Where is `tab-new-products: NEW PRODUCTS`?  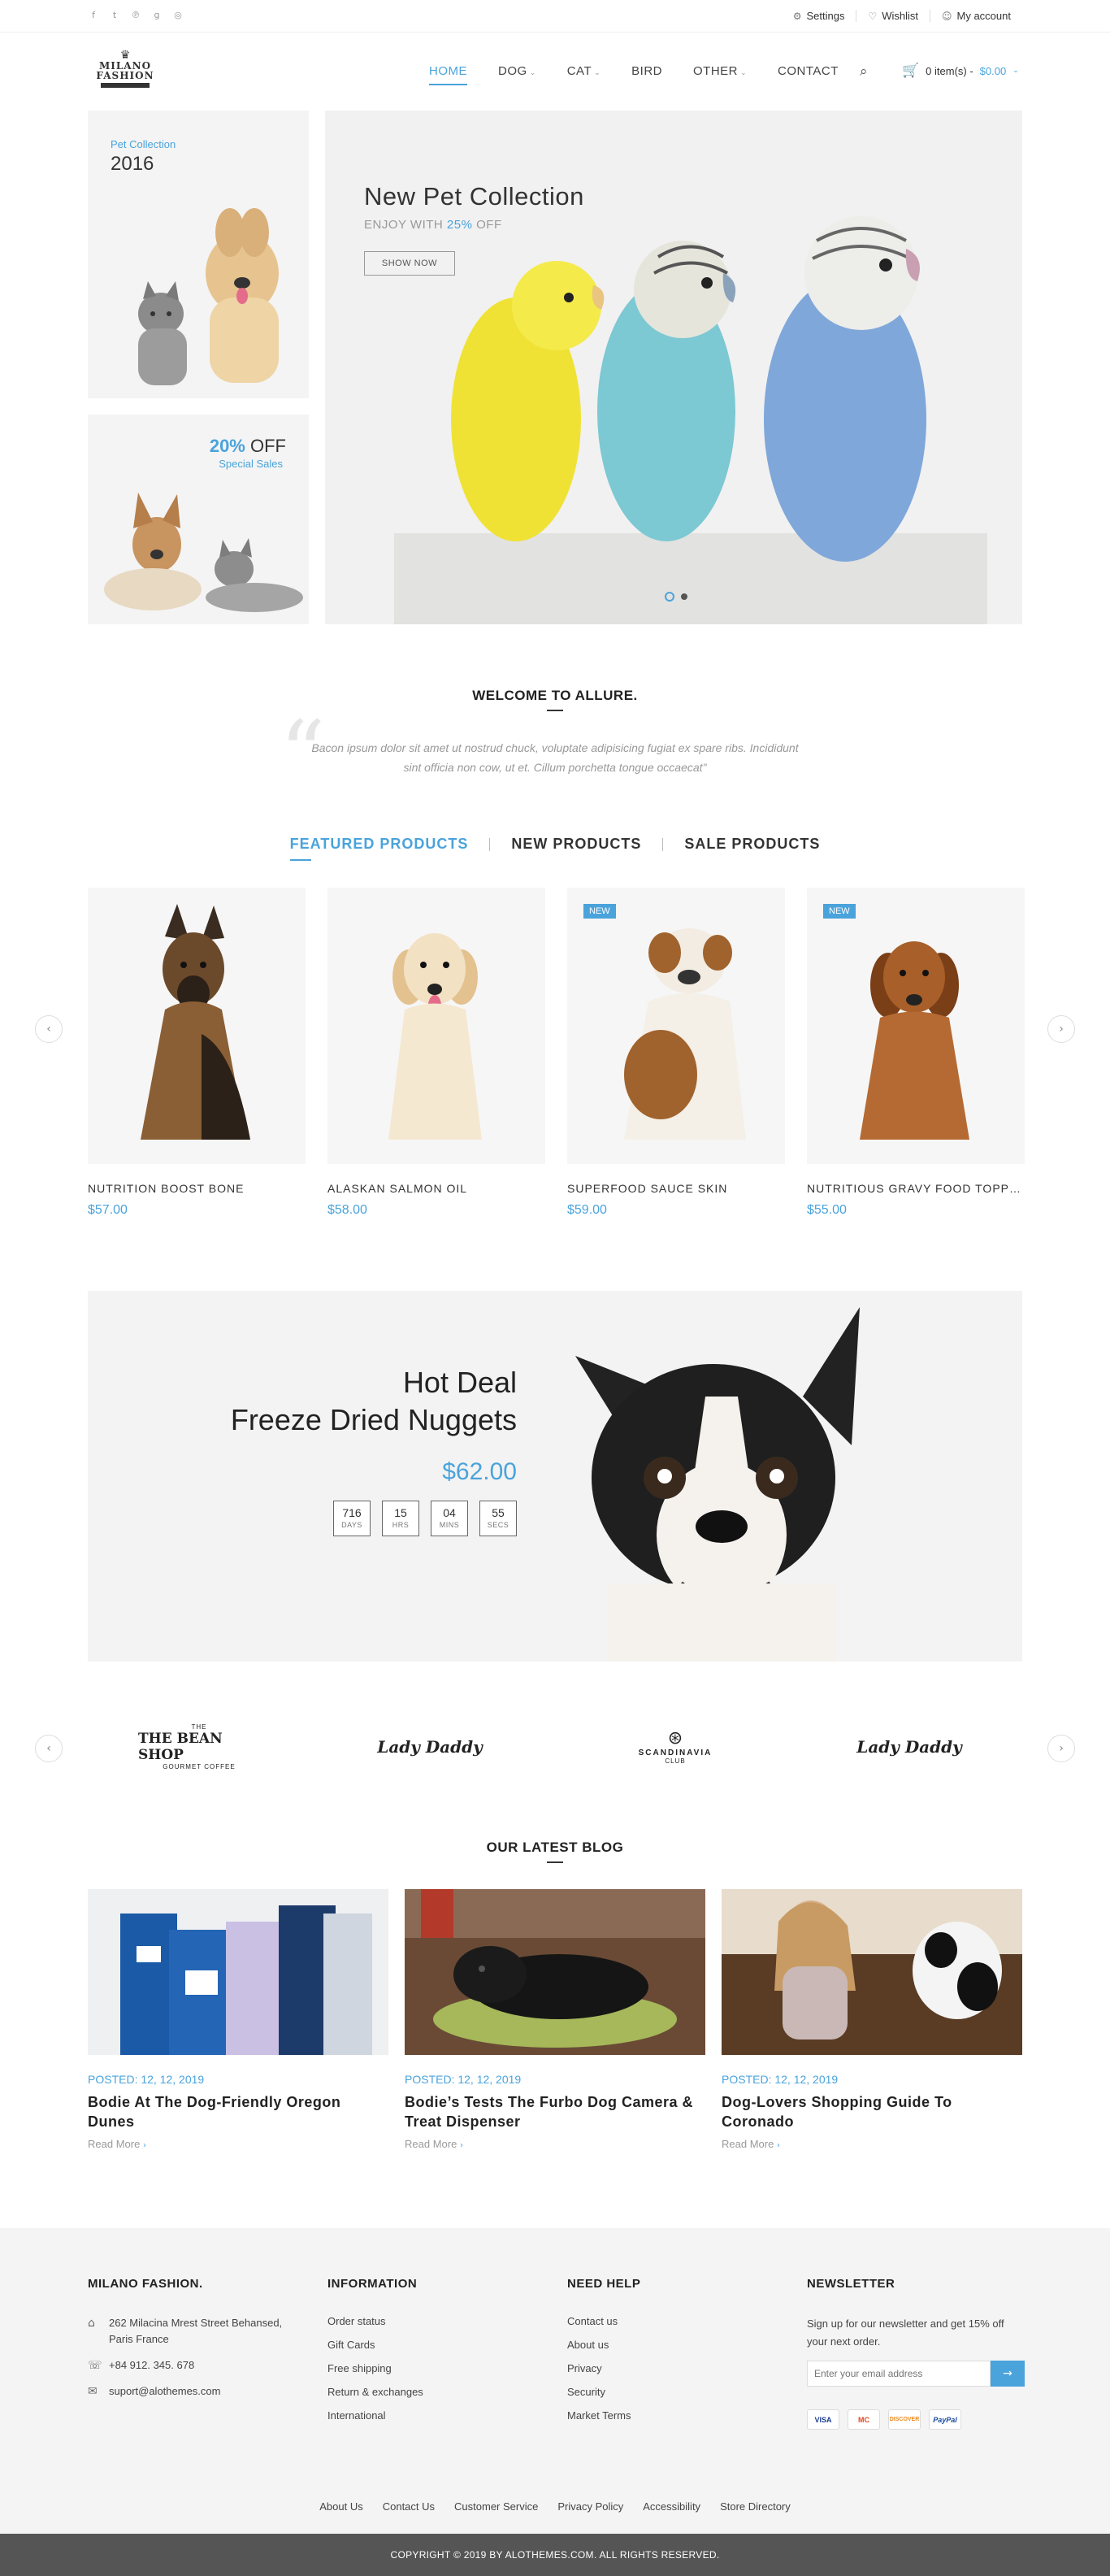
tab-new-products: NEW PRODUCTS is located at coordinates (576, 844).